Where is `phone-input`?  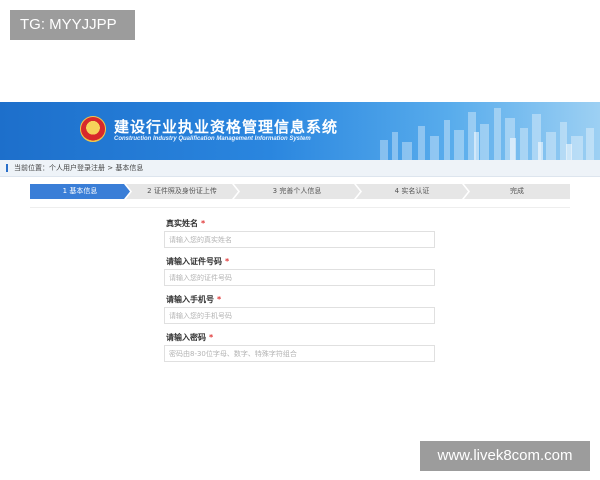
phone-input is located at coordinates (299, 315).